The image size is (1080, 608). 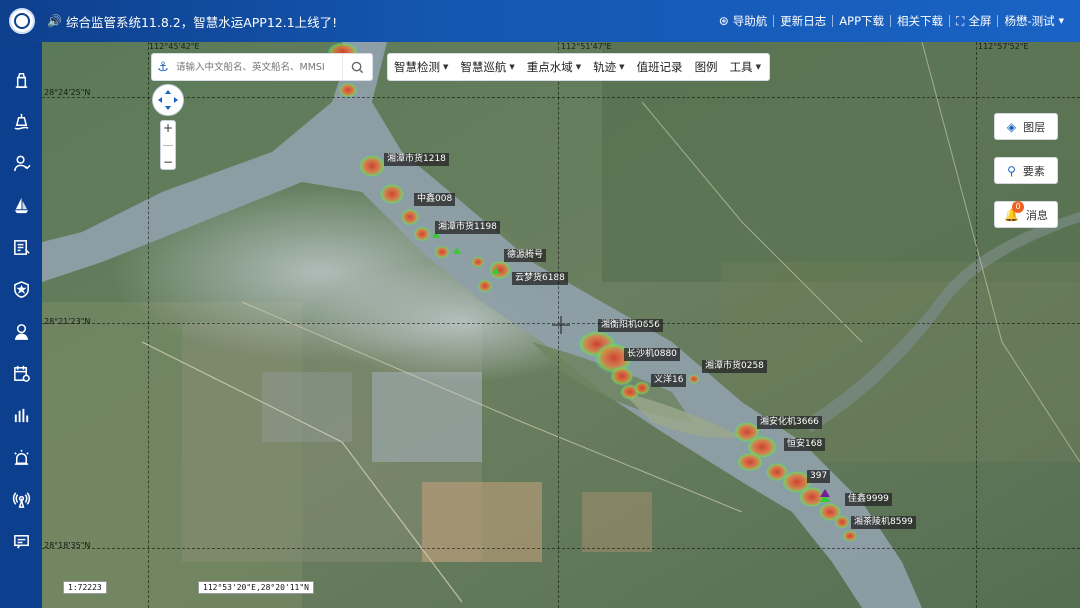 I want to click on app-download-label: APP下载, so click(x=862, y=21).